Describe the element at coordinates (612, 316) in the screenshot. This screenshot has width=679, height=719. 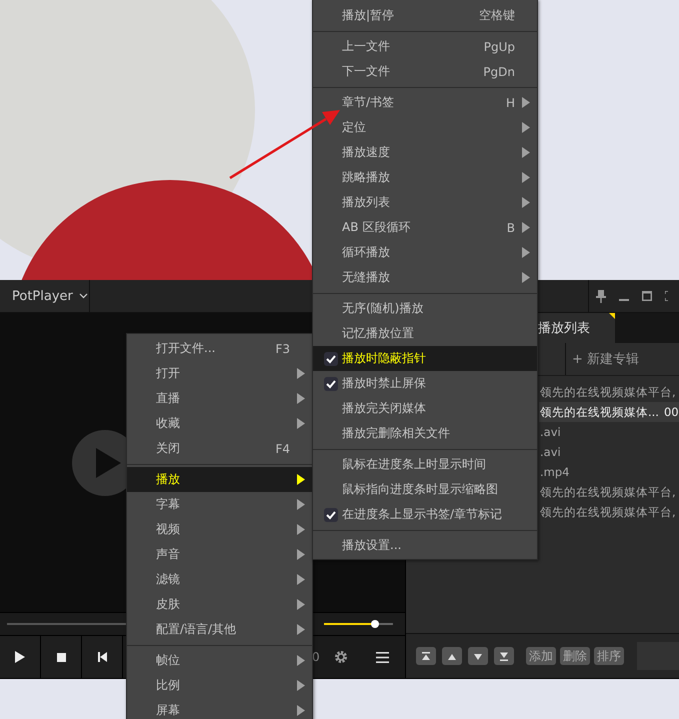
I see `corner-marker-icon` at that location.